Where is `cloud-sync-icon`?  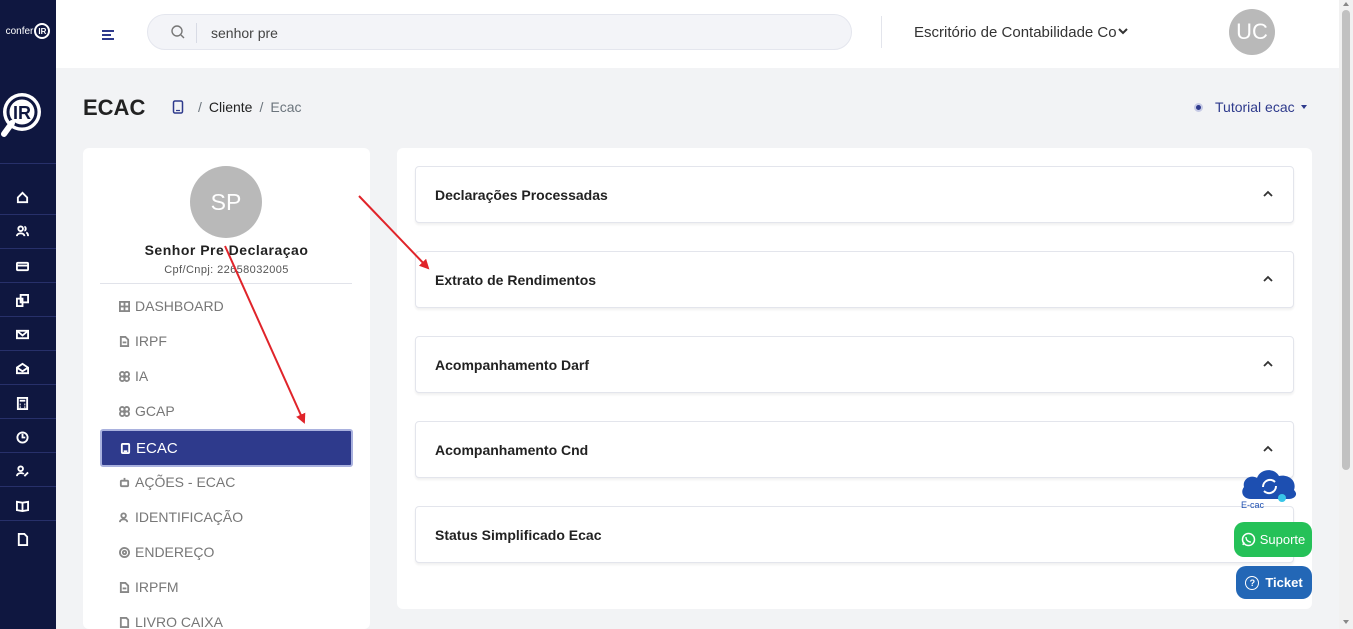 cloud-sync-icon is located at coordinates (1269, 486).